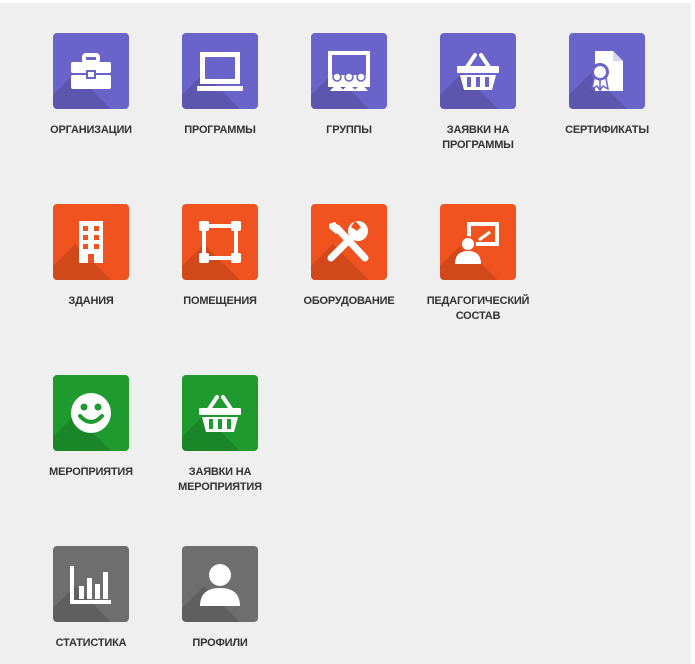  I want to click on tile-equipment: ОБОРУДОВАНИЕ, so click(349, 256).